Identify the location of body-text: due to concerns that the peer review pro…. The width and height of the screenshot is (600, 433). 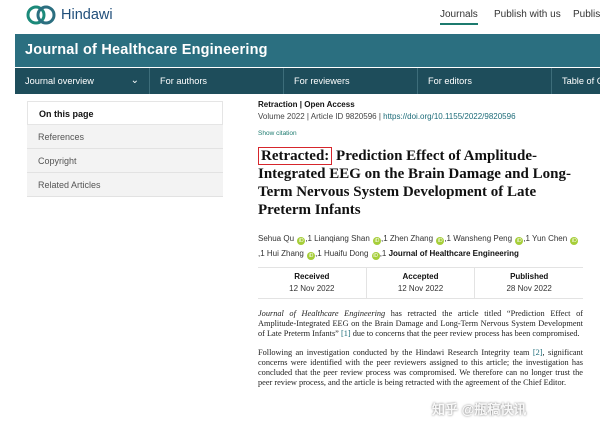
(465, 334).